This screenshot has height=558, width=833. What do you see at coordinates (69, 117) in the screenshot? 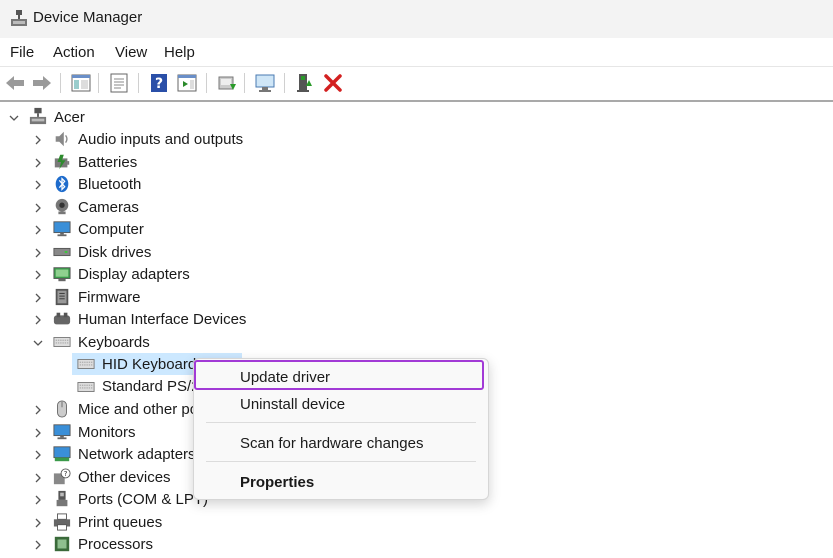
I see `tree-root-acer: Acer` at bounding box center [69, 117].